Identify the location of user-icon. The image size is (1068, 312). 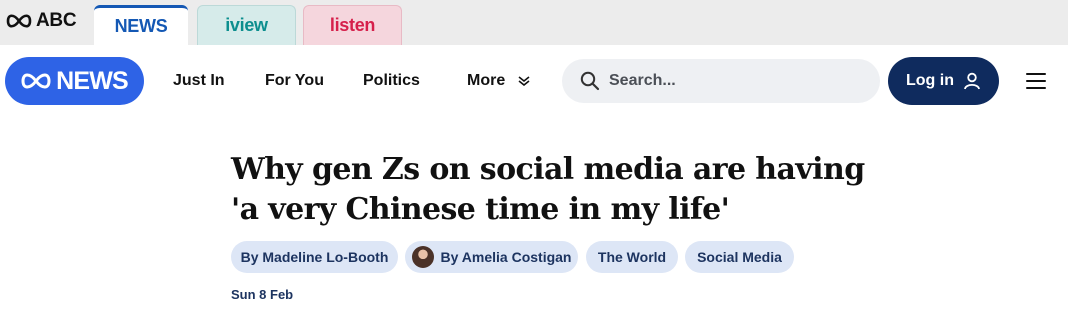
(972, 81).